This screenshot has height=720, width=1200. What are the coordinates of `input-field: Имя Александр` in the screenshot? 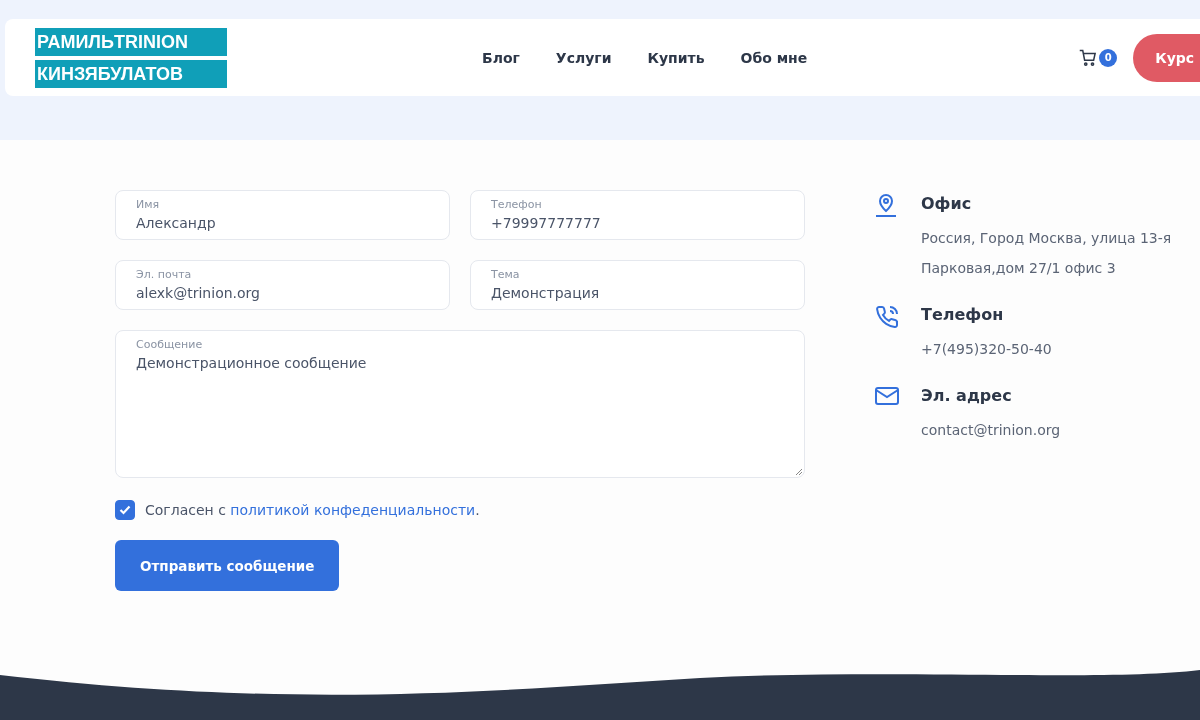 It's located at (282, 215).